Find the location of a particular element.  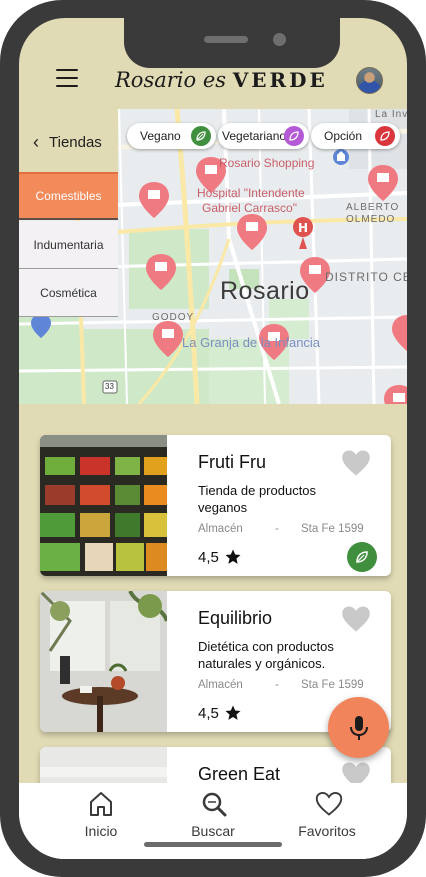

category-label: Indumentaria is located at coordinates (68, 244).